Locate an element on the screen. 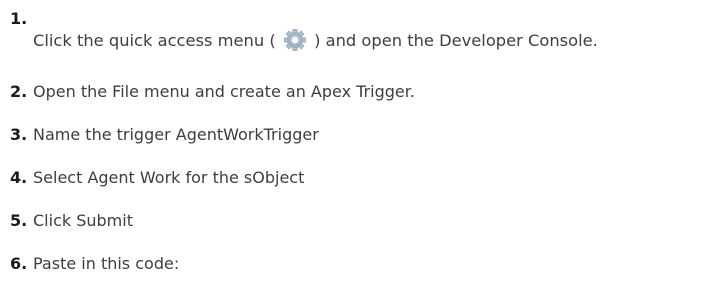 The image size is (714, 288). step-number: 1. is located at coordinates (19, 18).